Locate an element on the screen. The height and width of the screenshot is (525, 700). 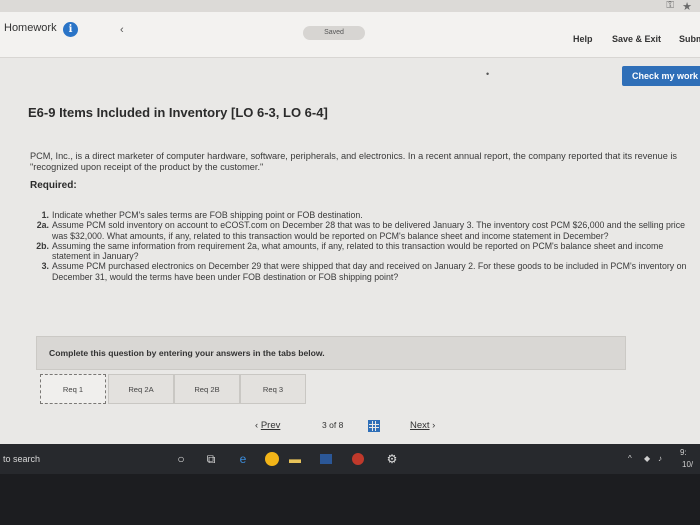
tab-req-3: Req 3 is located at coordinates (273, 389).